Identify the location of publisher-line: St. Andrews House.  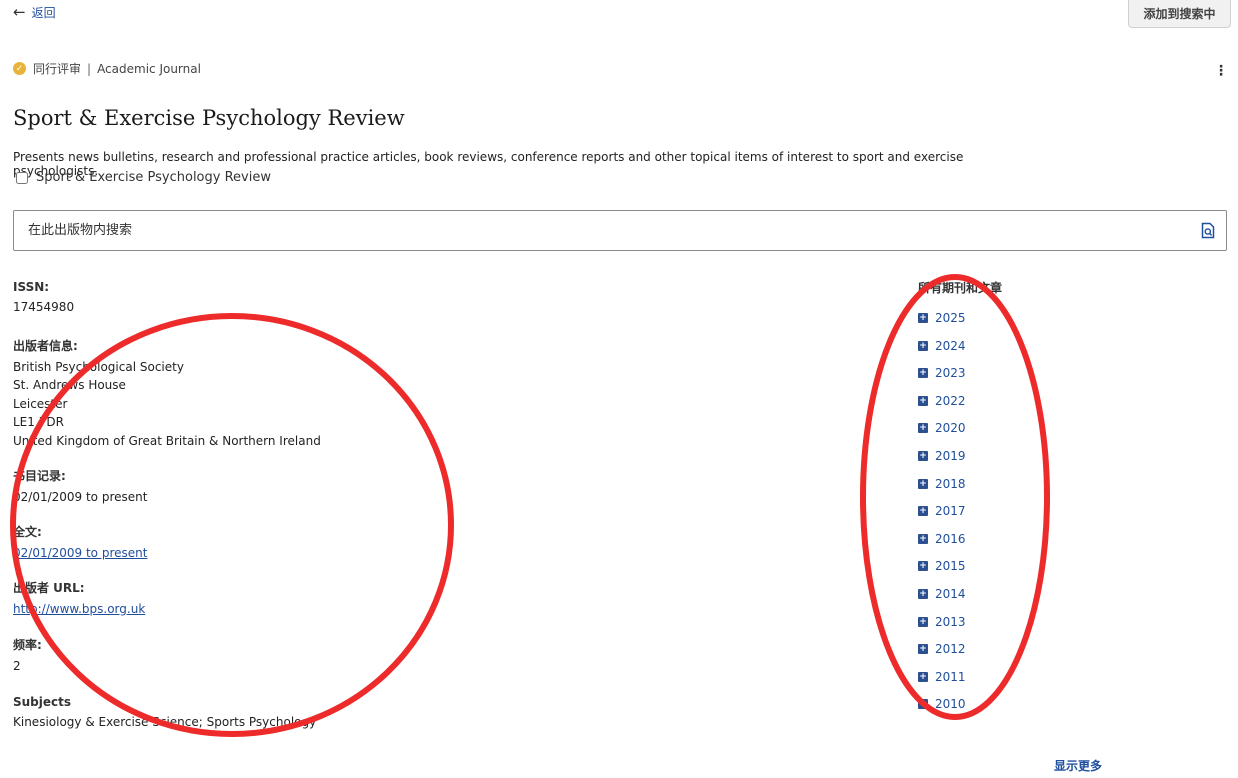
(69, 385).